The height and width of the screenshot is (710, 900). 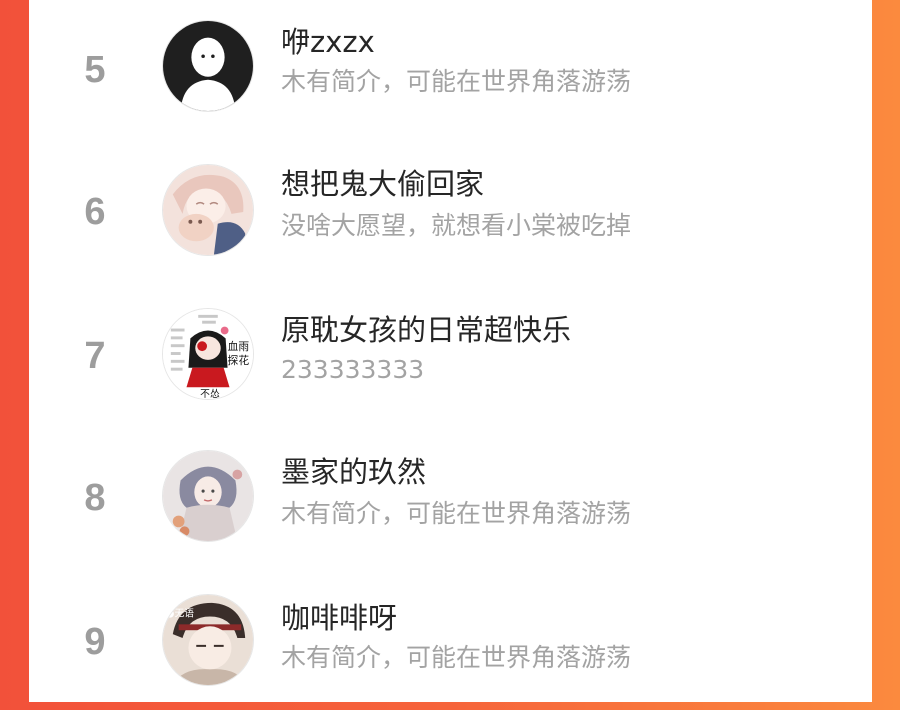 What do you see at coordinates (95, 642) in the screenshot?
I see `rank-number: 9` at bounding box center [95, 642].